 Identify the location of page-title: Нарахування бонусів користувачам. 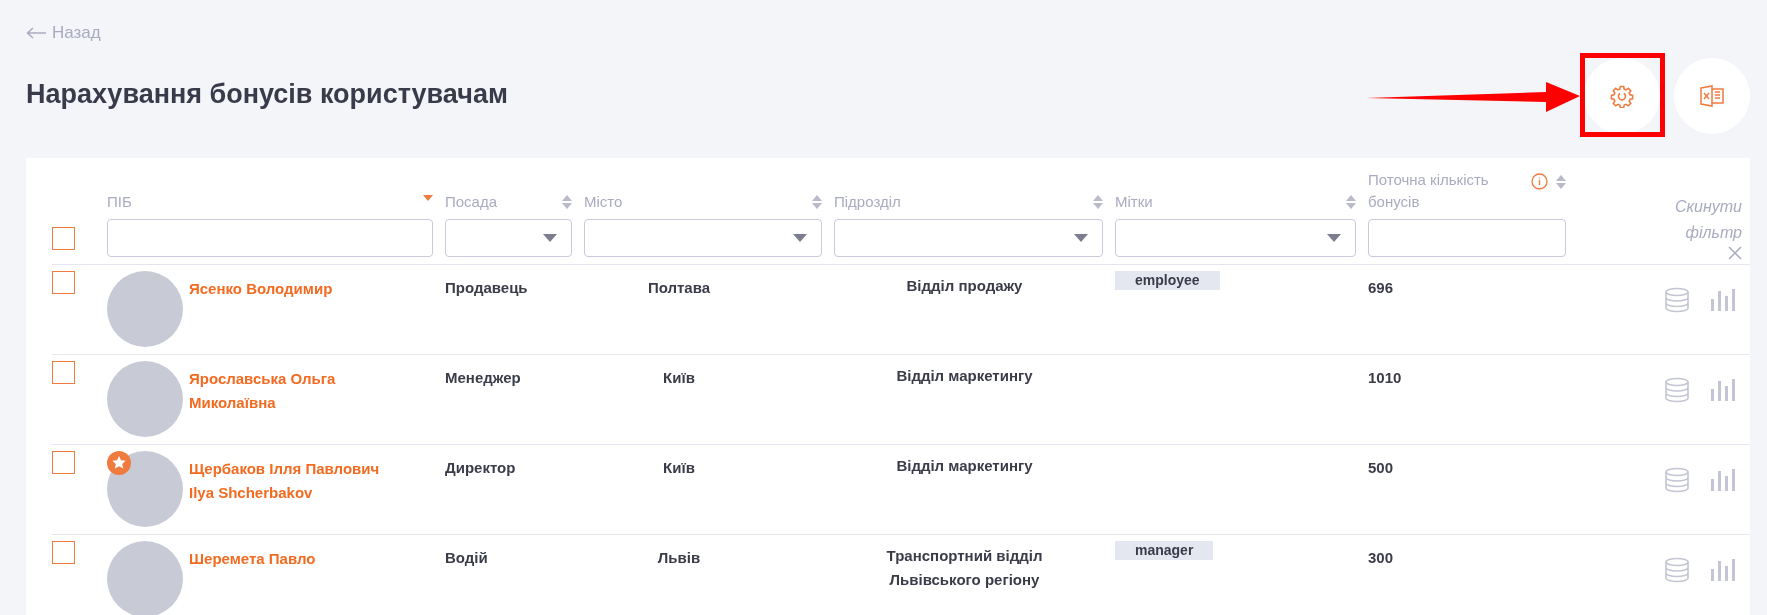
(267, 94).